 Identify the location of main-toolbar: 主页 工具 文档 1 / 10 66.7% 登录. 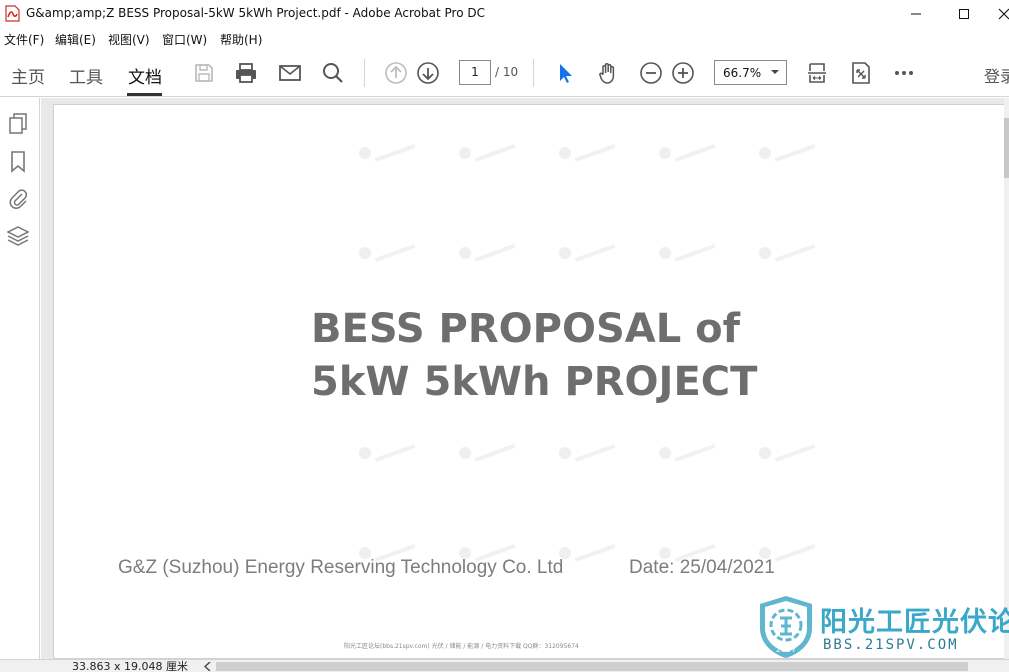
(504, 73).